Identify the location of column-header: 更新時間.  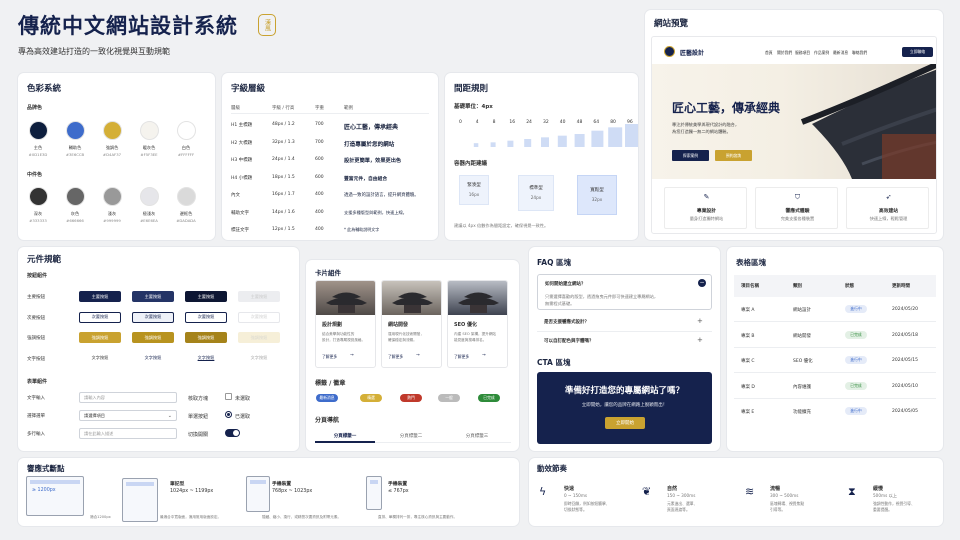
(901, 286).